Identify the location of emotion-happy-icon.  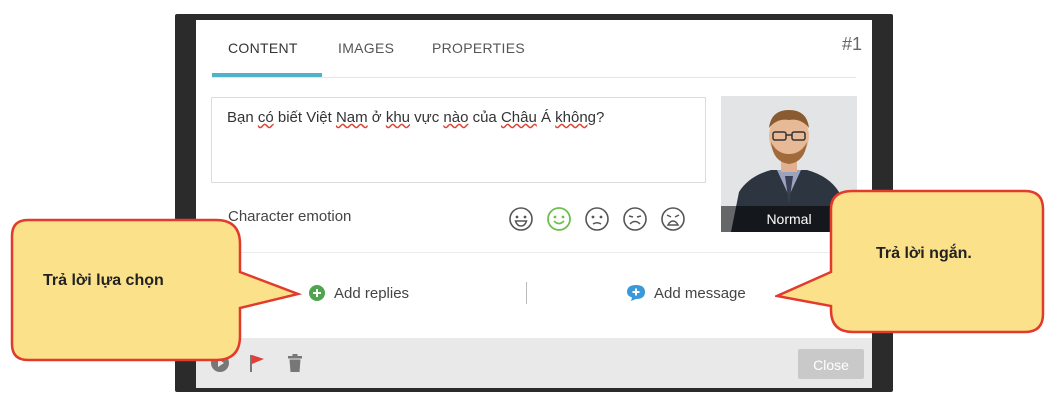
(521, 219).